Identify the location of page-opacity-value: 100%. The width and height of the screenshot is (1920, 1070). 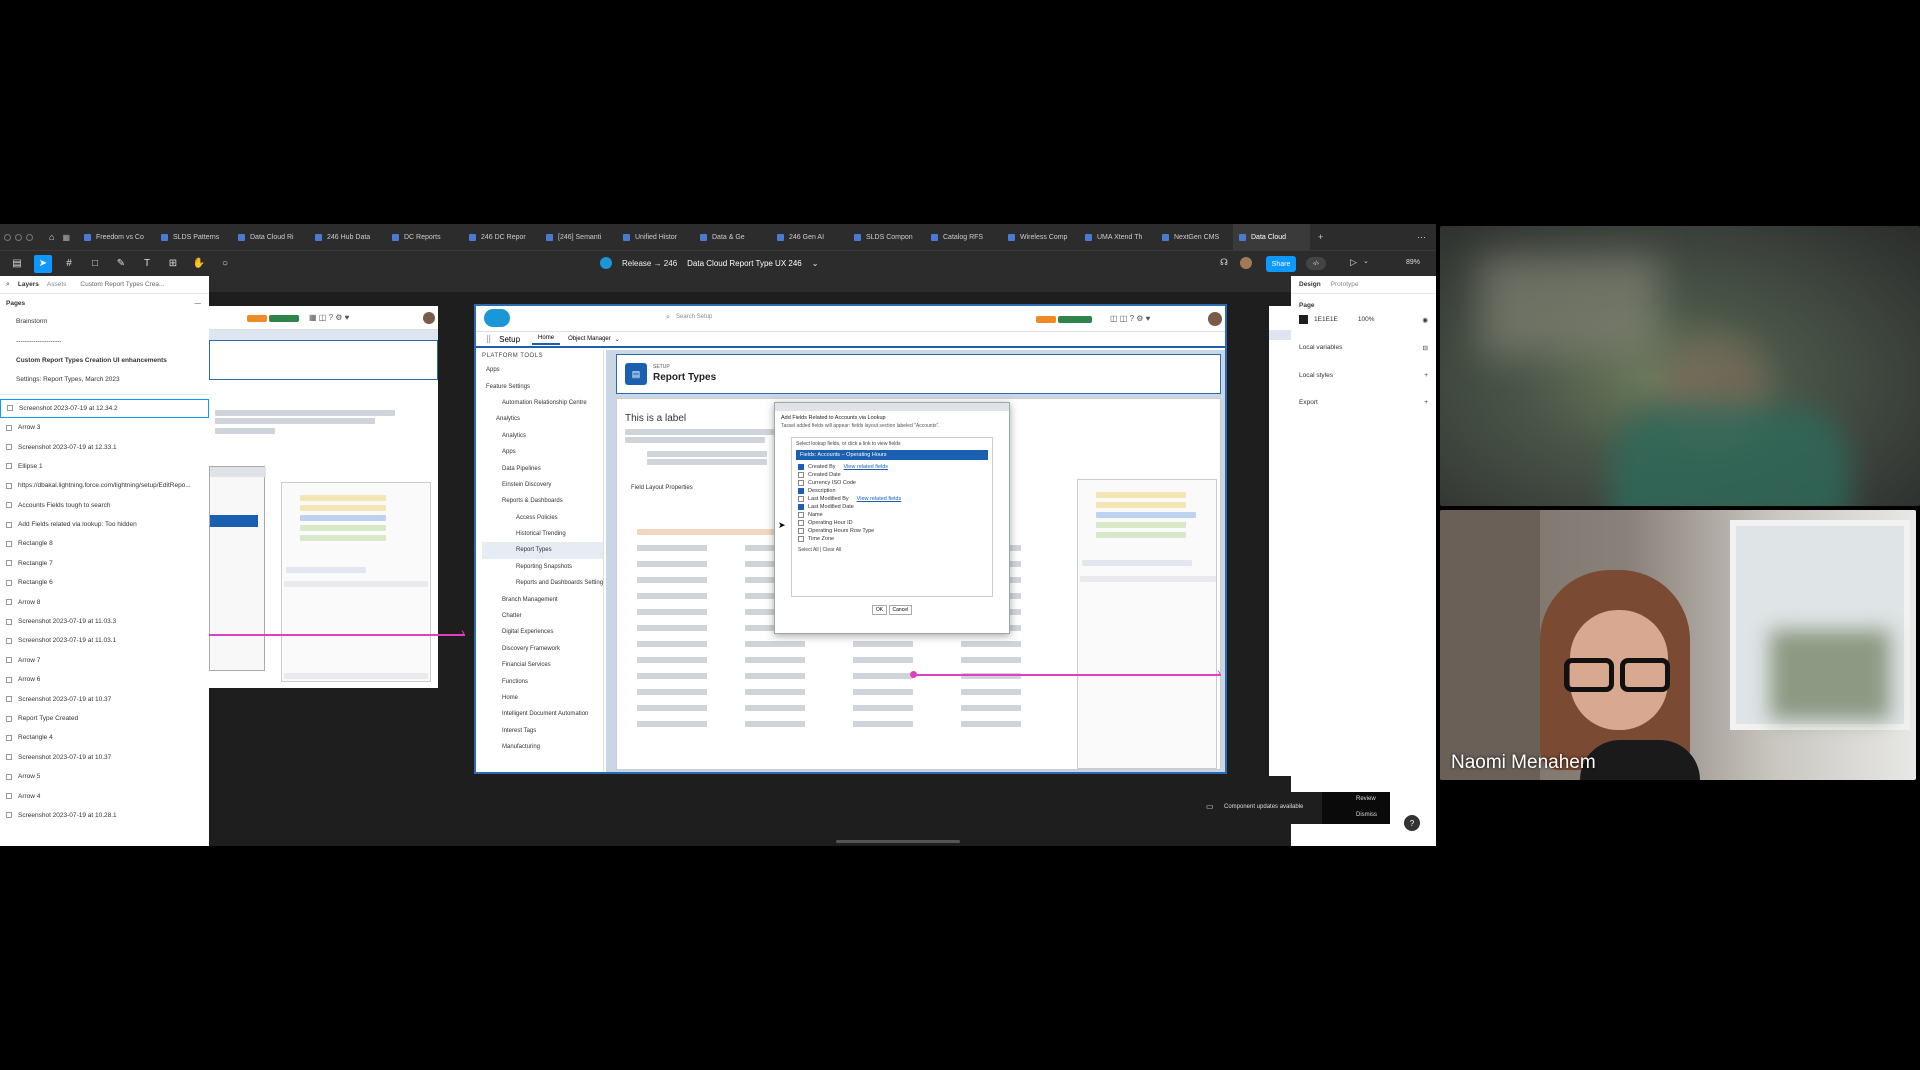
(1366, 319).